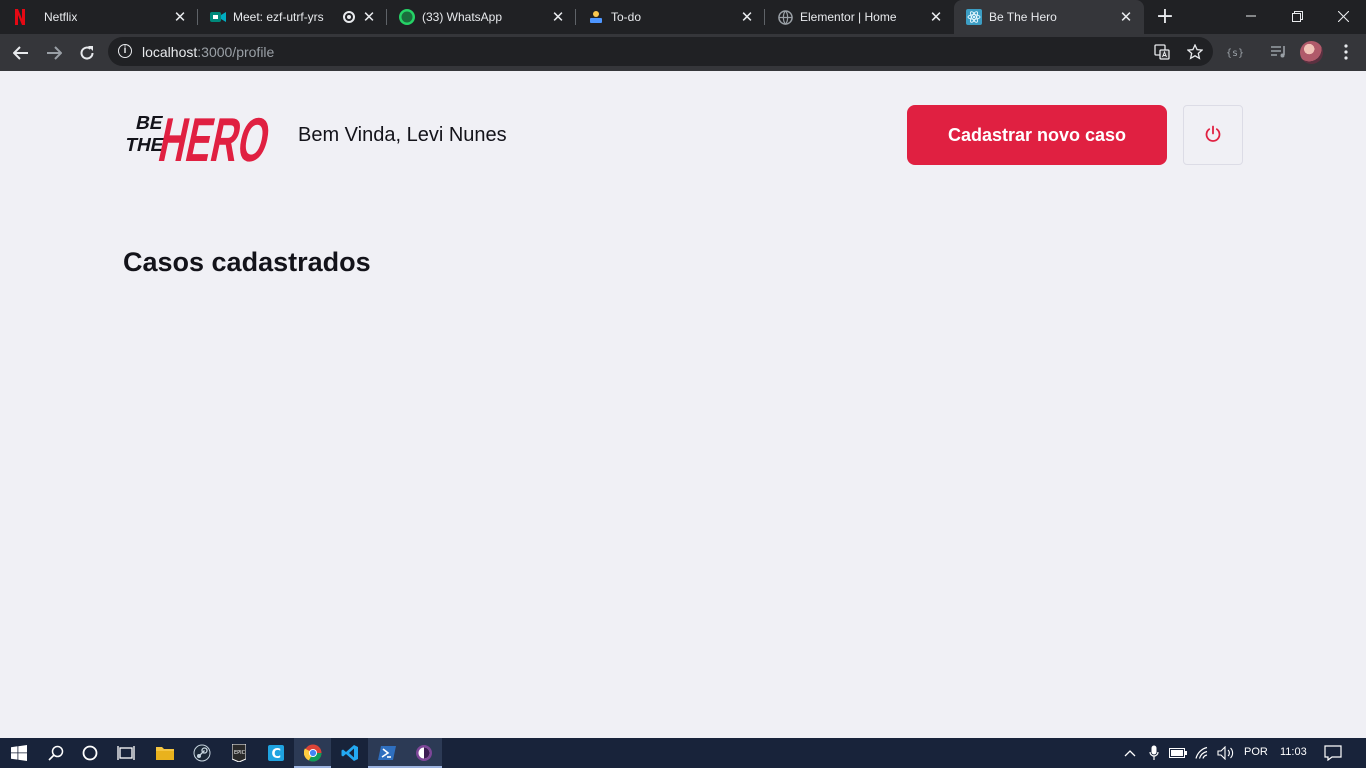  I want to click on powershell-icon, so click(386, 753).